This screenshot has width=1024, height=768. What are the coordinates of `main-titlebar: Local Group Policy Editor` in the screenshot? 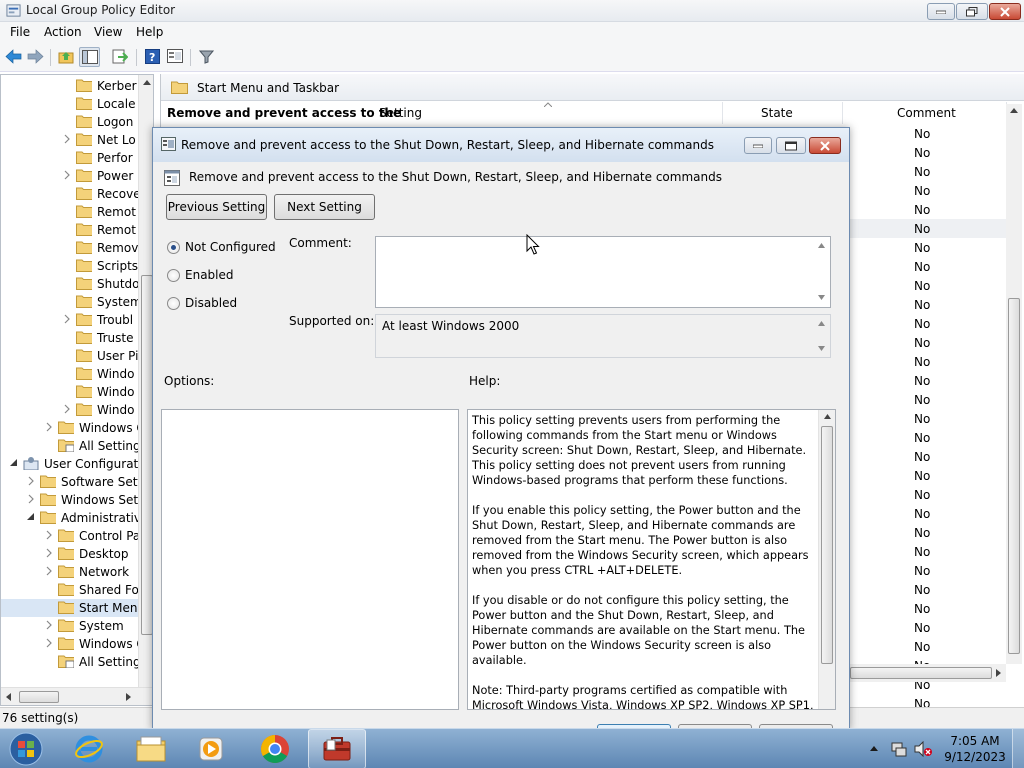 It's located at (512, 11).